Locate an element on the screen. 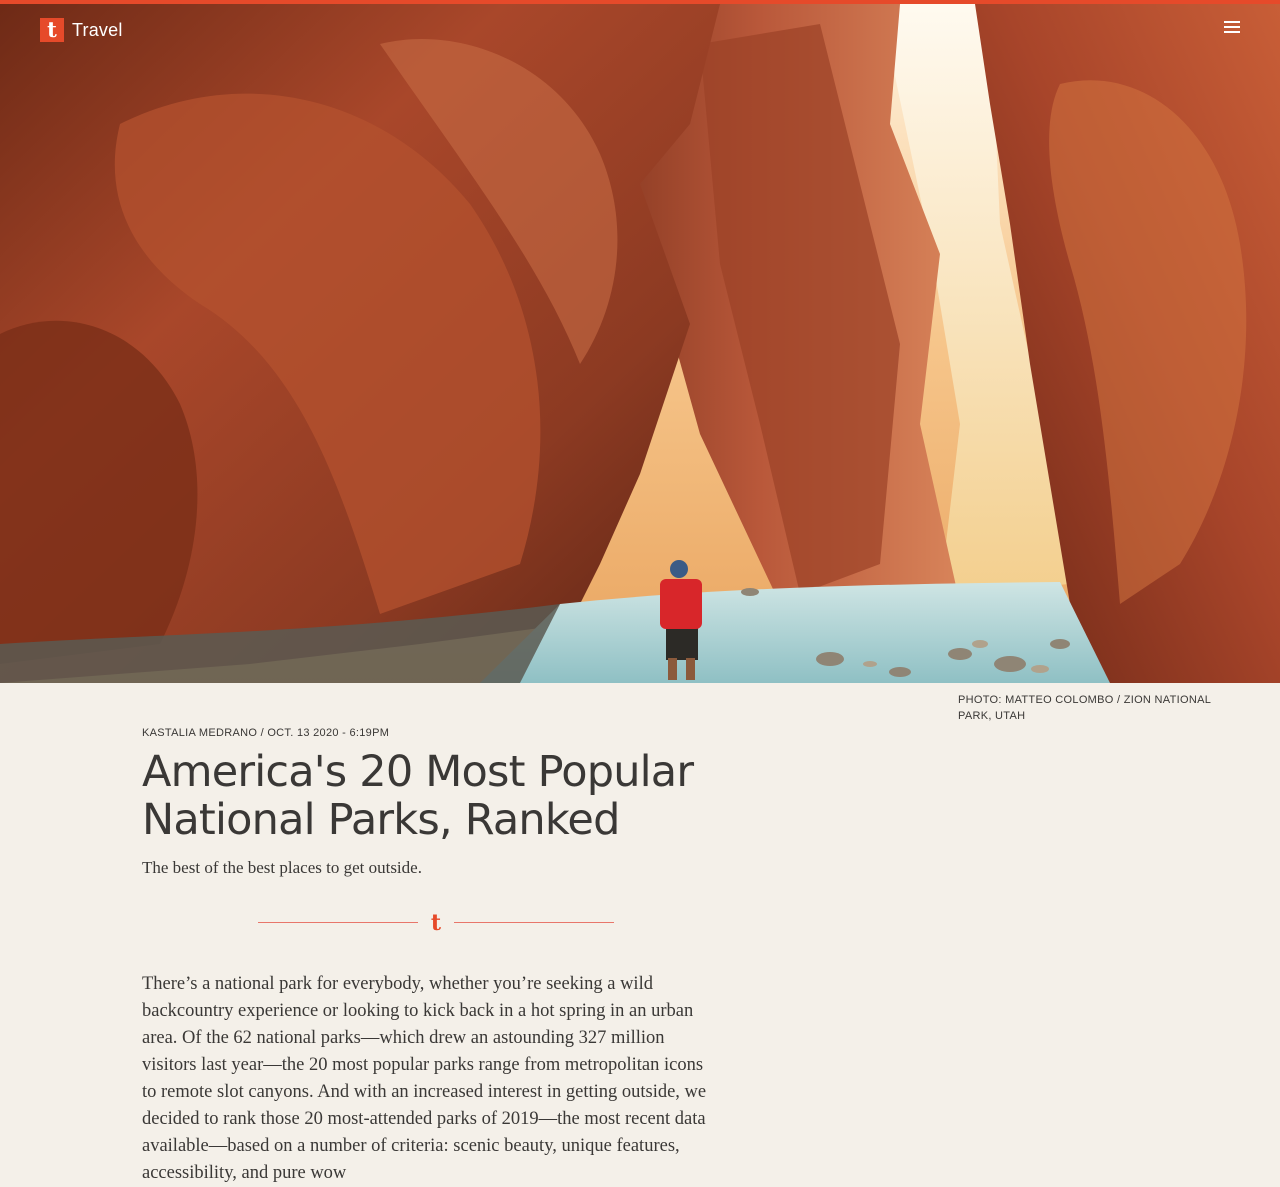 This screenshot has height=1187, width=1280. byline: KASTALIA MEDRANO / OCT. 13 2020 - 6:19PM is located at coordinates (432, 733).